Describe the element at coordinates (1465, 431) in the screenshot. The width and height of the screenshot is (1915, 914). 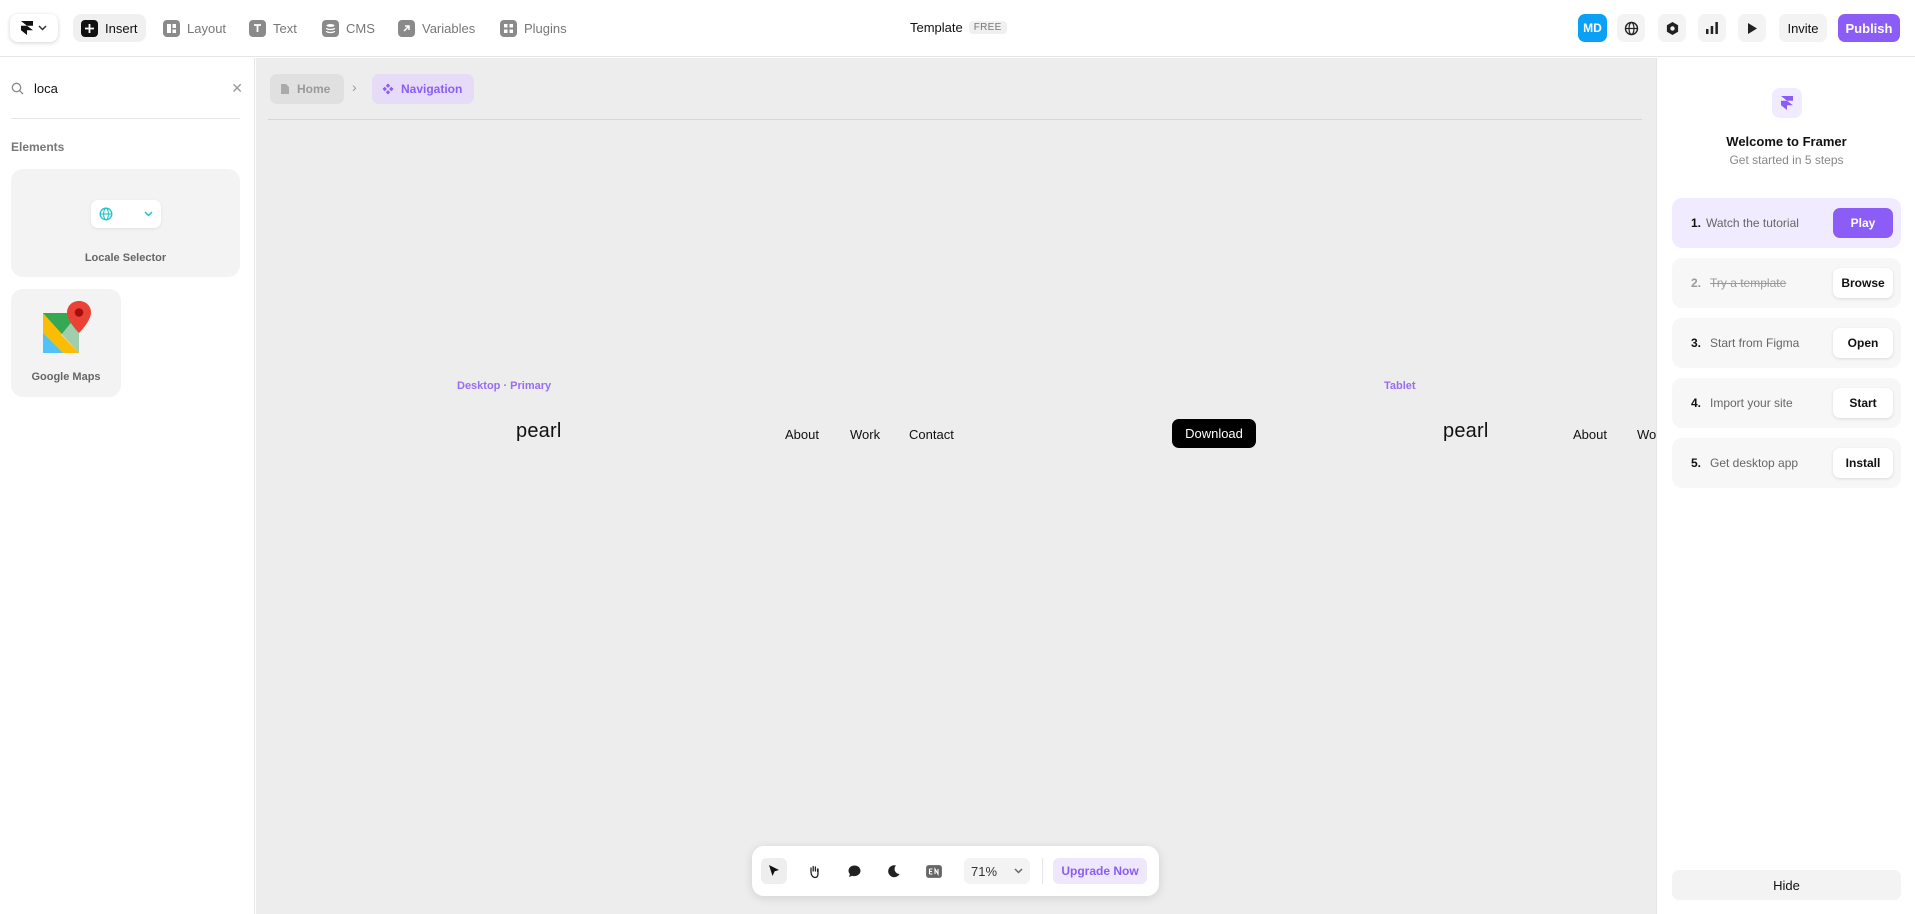
I see `tablet-site-logo: pearl` at that location.